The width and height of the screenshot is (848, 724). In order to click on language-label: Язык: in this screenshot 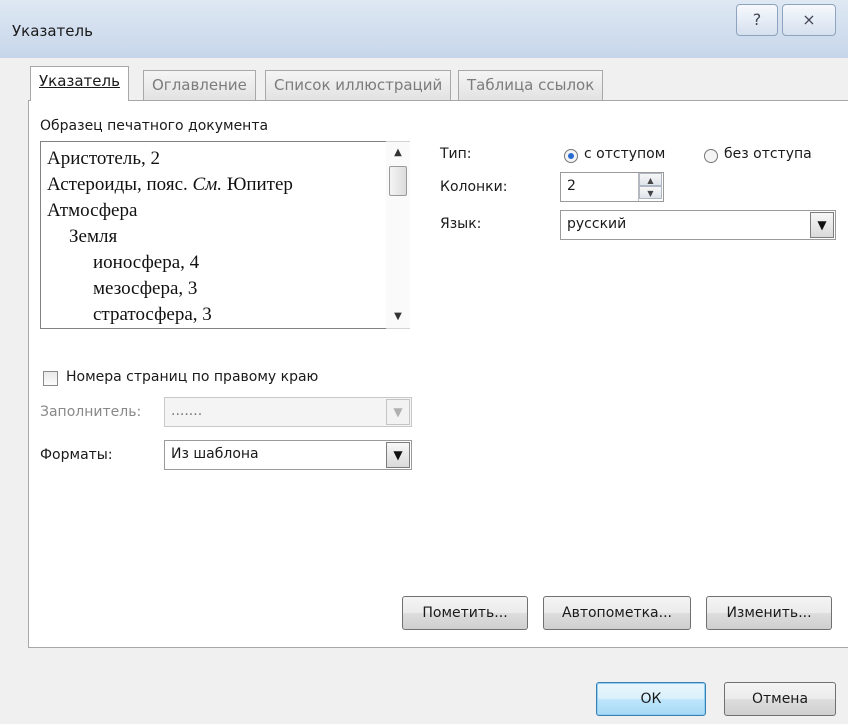, I will do `click(461, 224)`.